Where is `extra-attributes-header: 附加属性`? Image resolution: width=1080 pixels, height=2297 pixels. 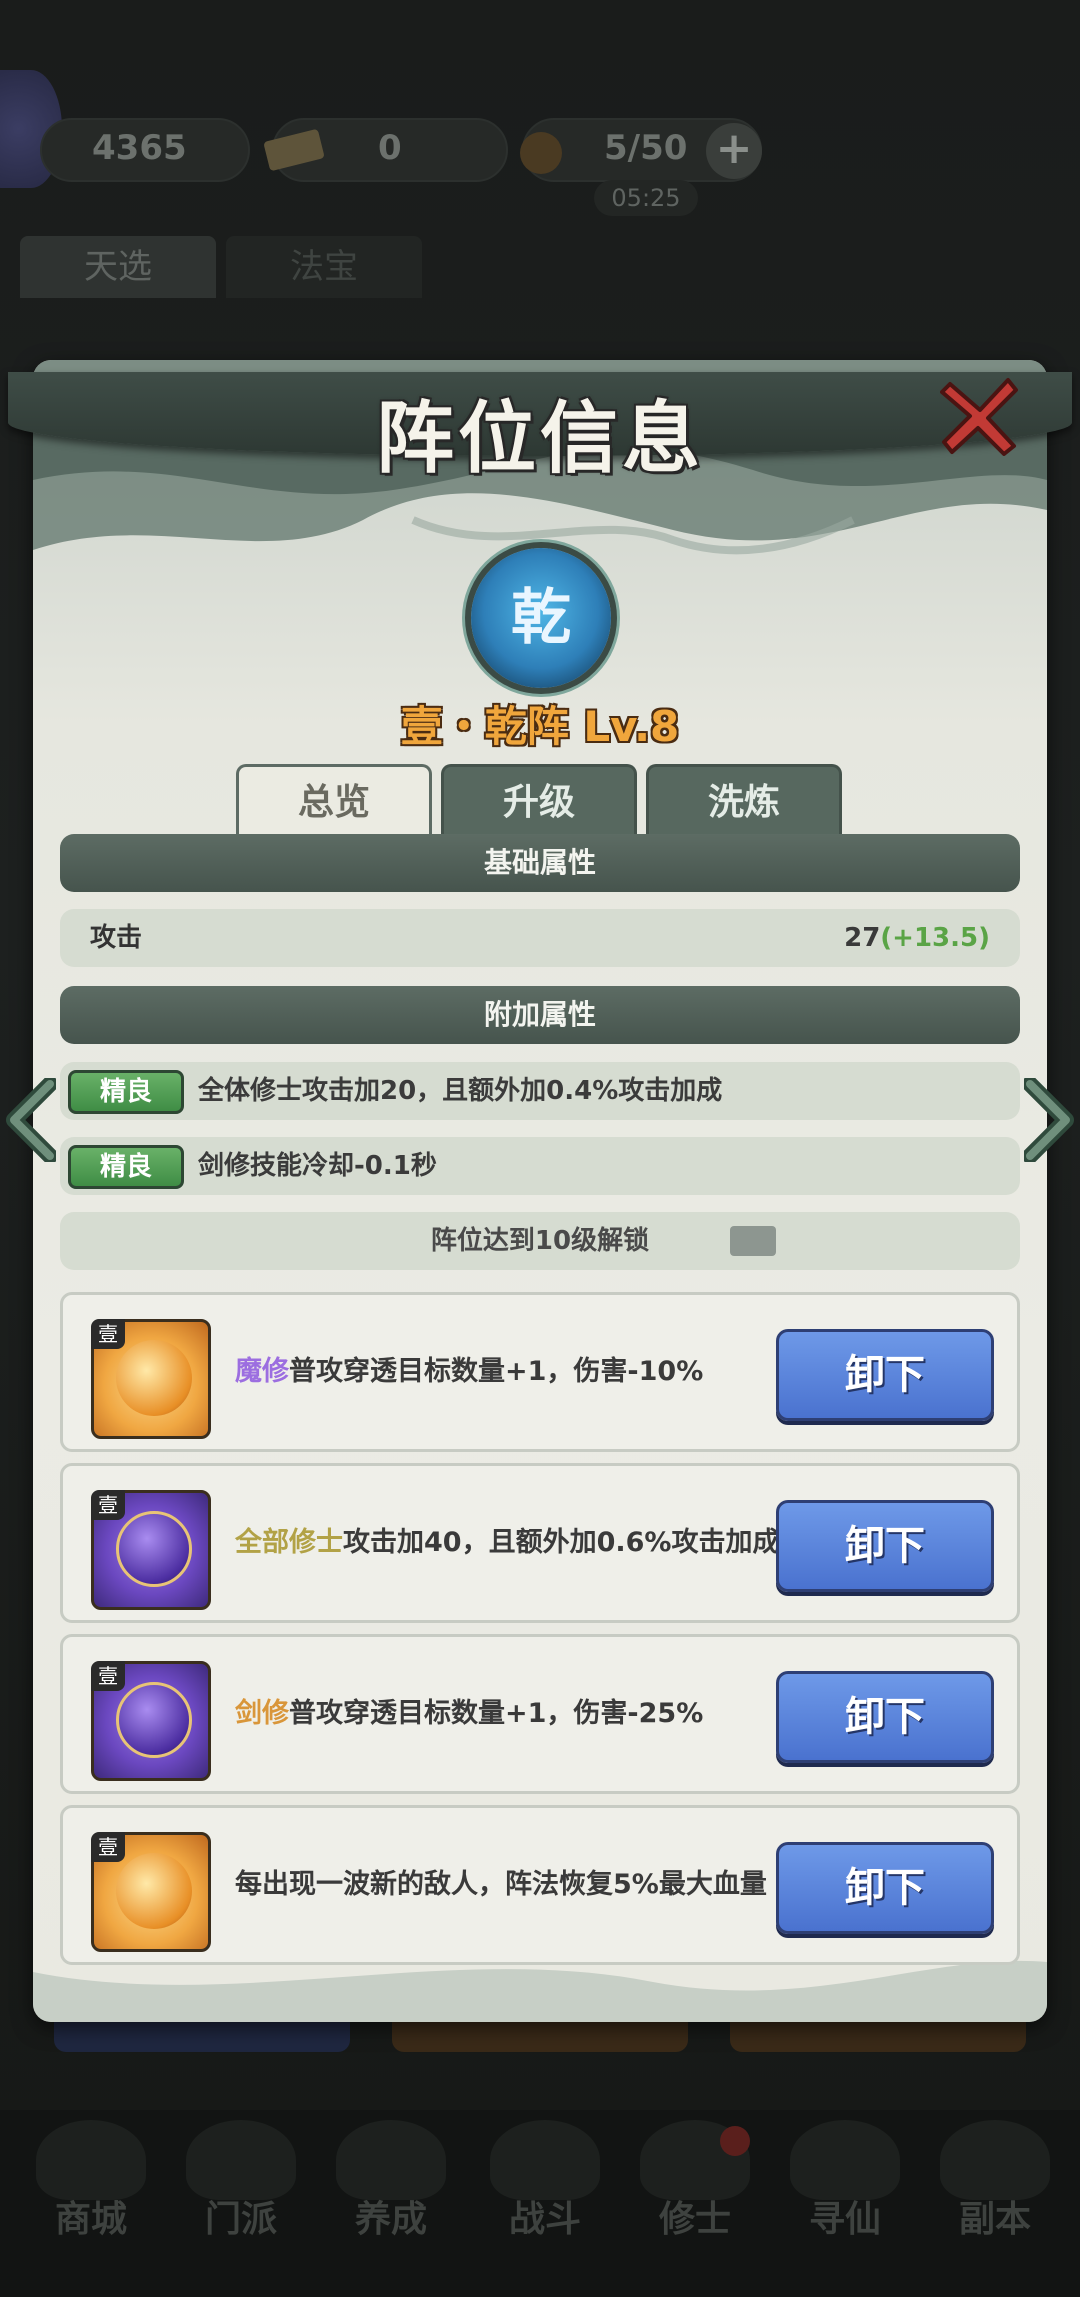
extra-attributes-header: 附加属性 is located at coordinates (540, 1015).